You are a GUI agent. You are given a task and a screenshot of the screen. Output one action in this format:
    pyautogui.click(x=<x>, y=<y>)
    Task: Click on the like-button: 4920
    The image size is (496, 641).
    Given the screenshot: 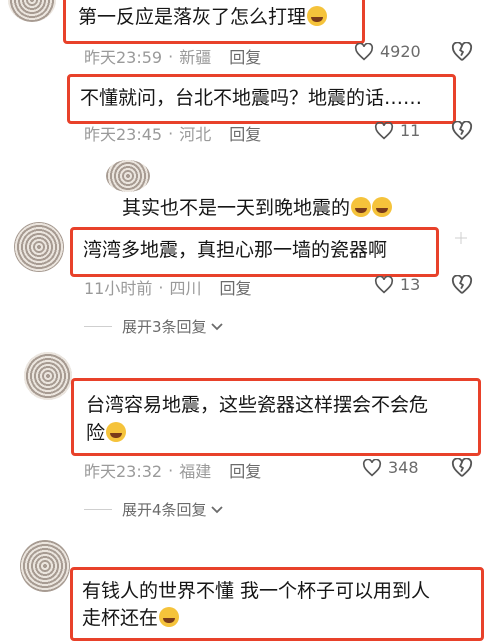 What is the action you would take?
    pyautogui.click(x=387, y=51)
    